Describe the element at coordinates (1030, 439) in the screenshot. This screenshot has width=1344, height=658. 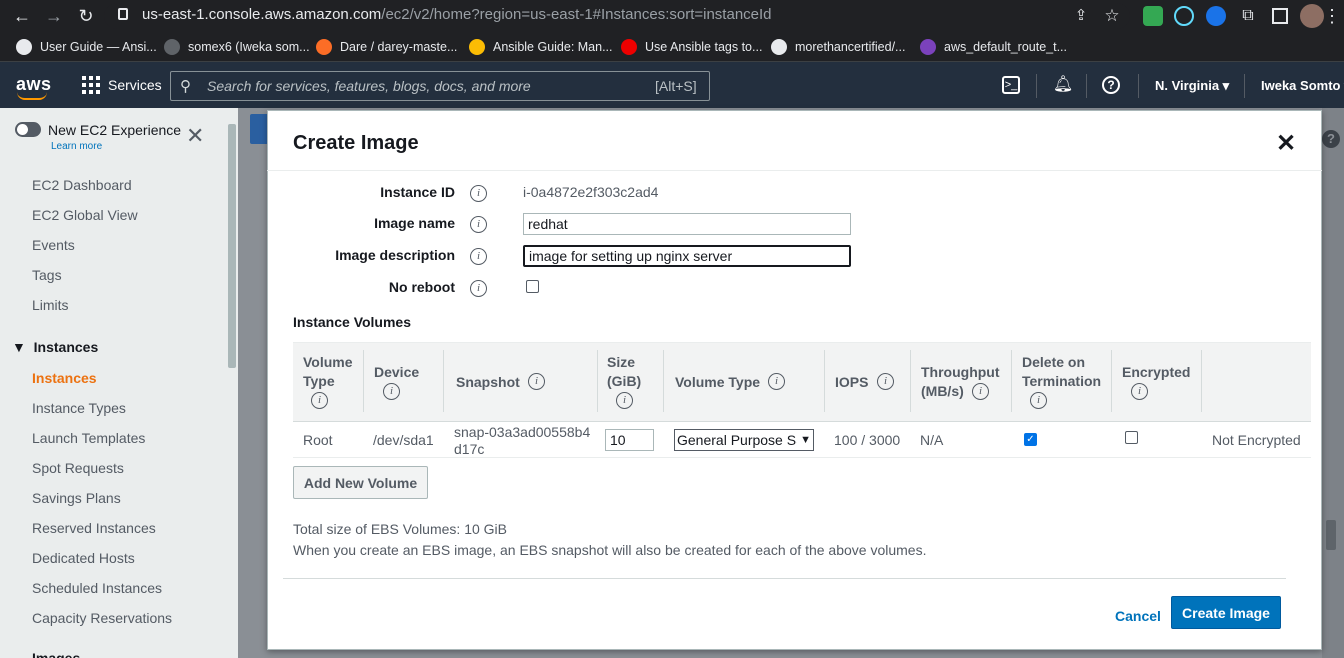
I see `delete-on-termination-checkbox: ✓` at that location.